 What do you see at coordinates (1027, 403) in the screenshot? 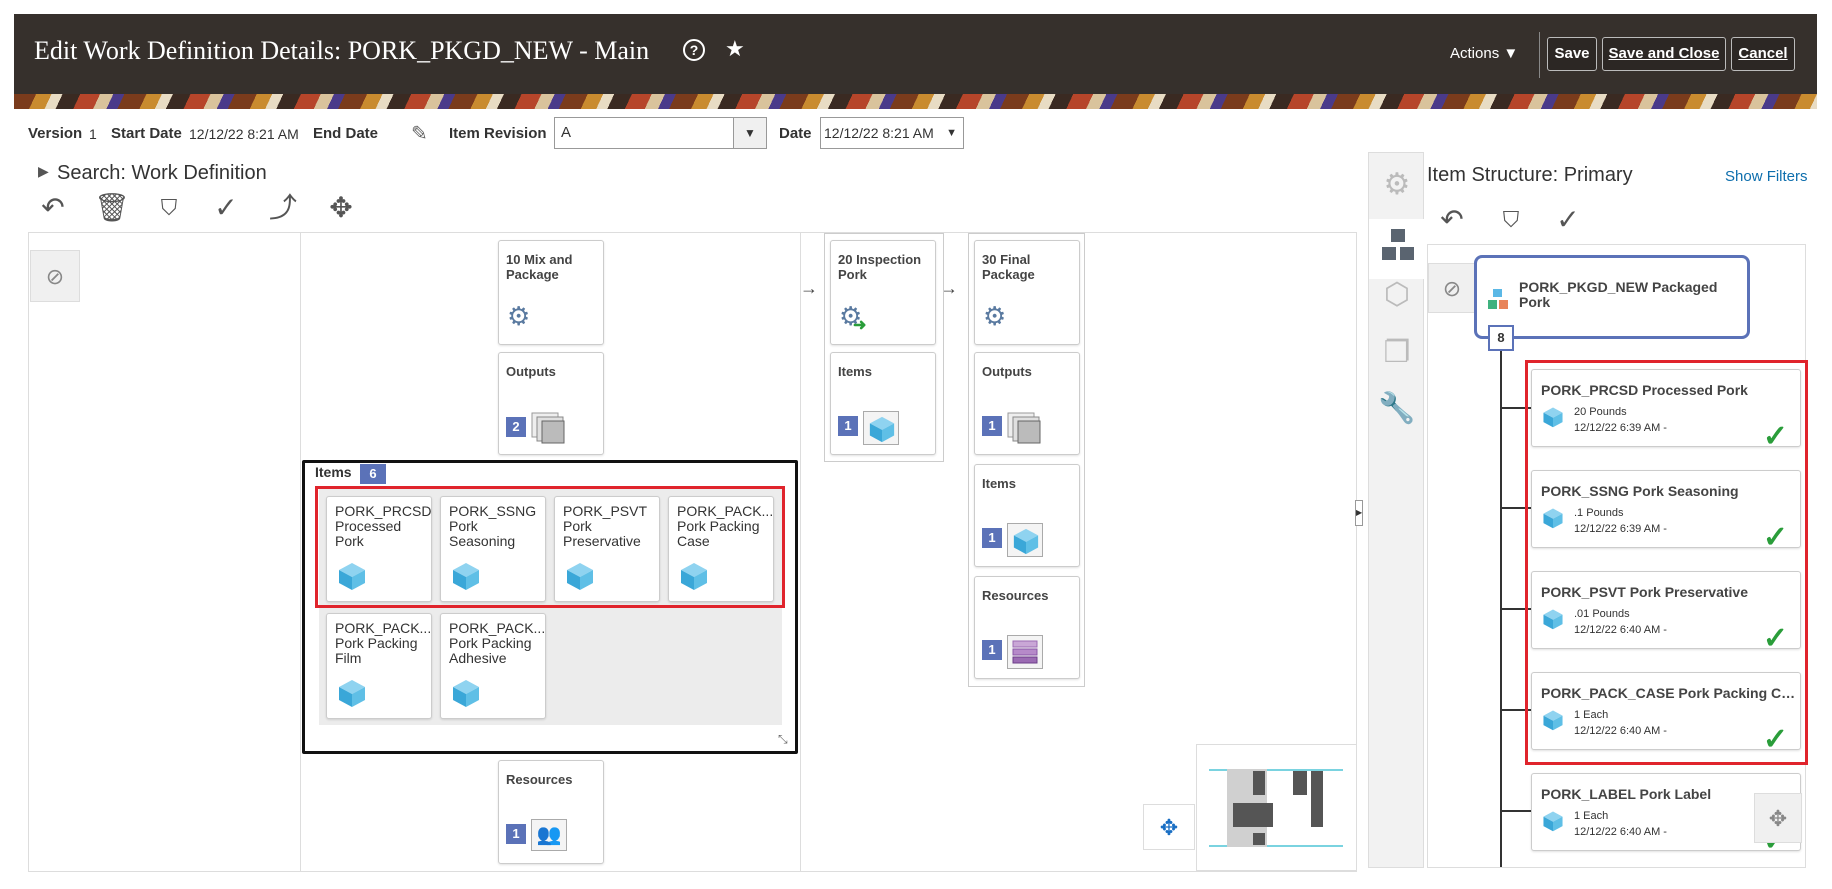
I see `outputs-card: Outputs 1` at bounding box center [1027, 403].